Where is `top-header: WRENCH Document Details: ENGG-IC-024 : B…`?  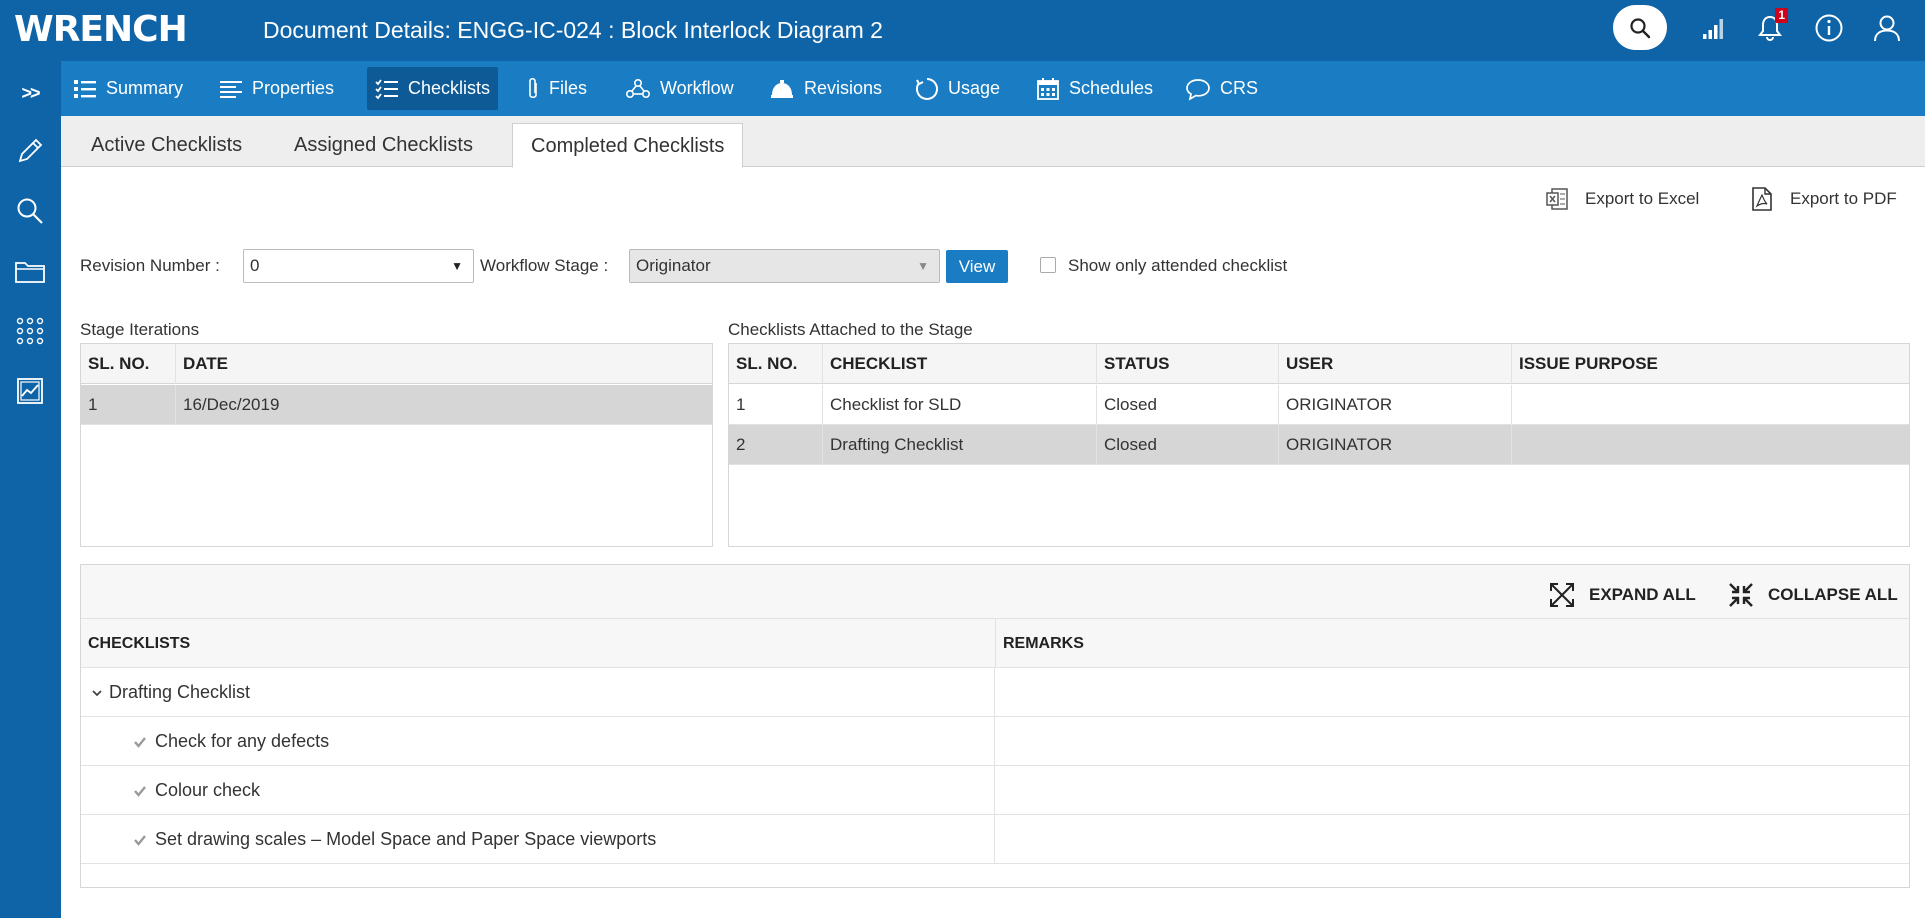 top-header: WRENCH Document Details: ENGG-IC-024 : B… is located at coordinates (962, 30).